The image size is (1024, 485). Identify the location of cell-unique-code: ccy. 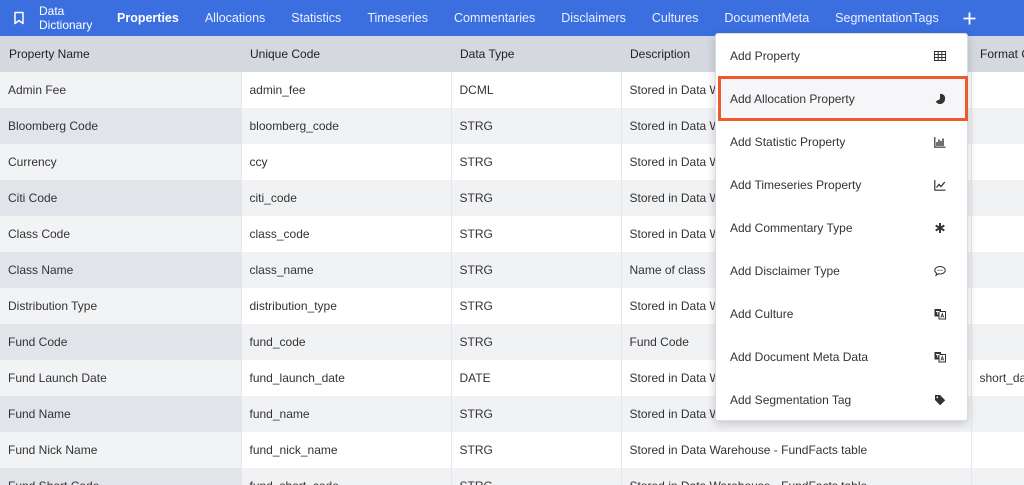
(346, 162).